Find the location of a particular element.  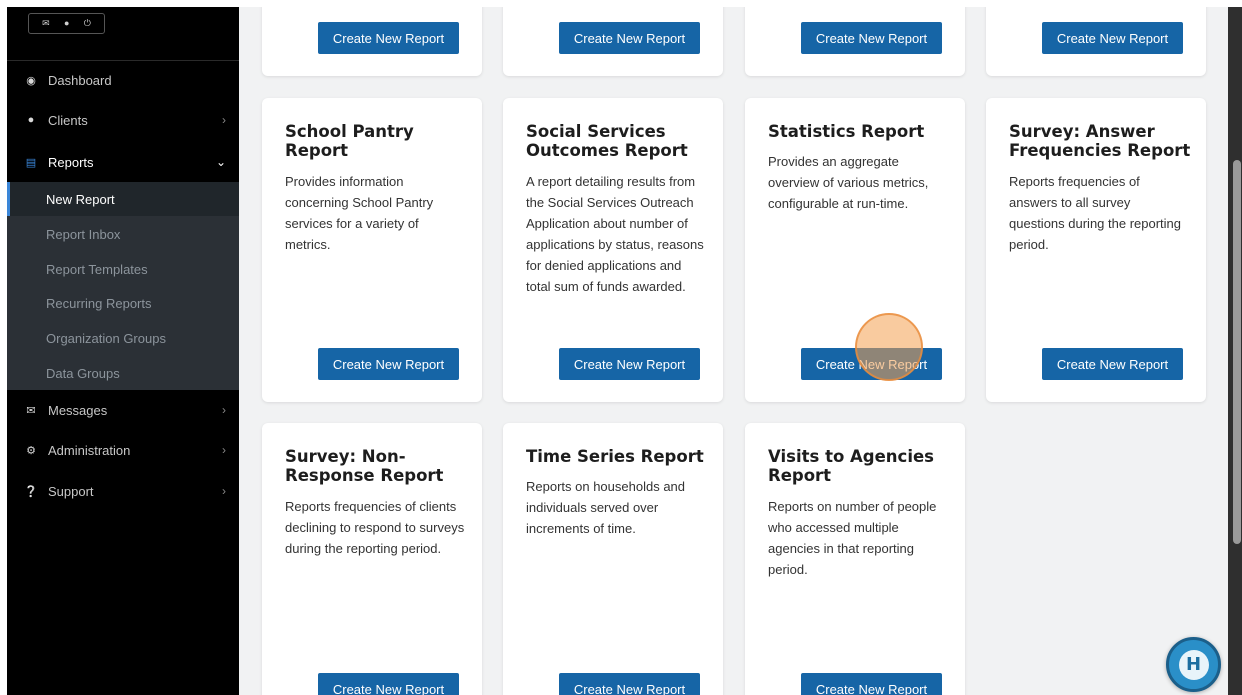

nav-item-clients: ● Clients › is located at coordinates (123, 120).